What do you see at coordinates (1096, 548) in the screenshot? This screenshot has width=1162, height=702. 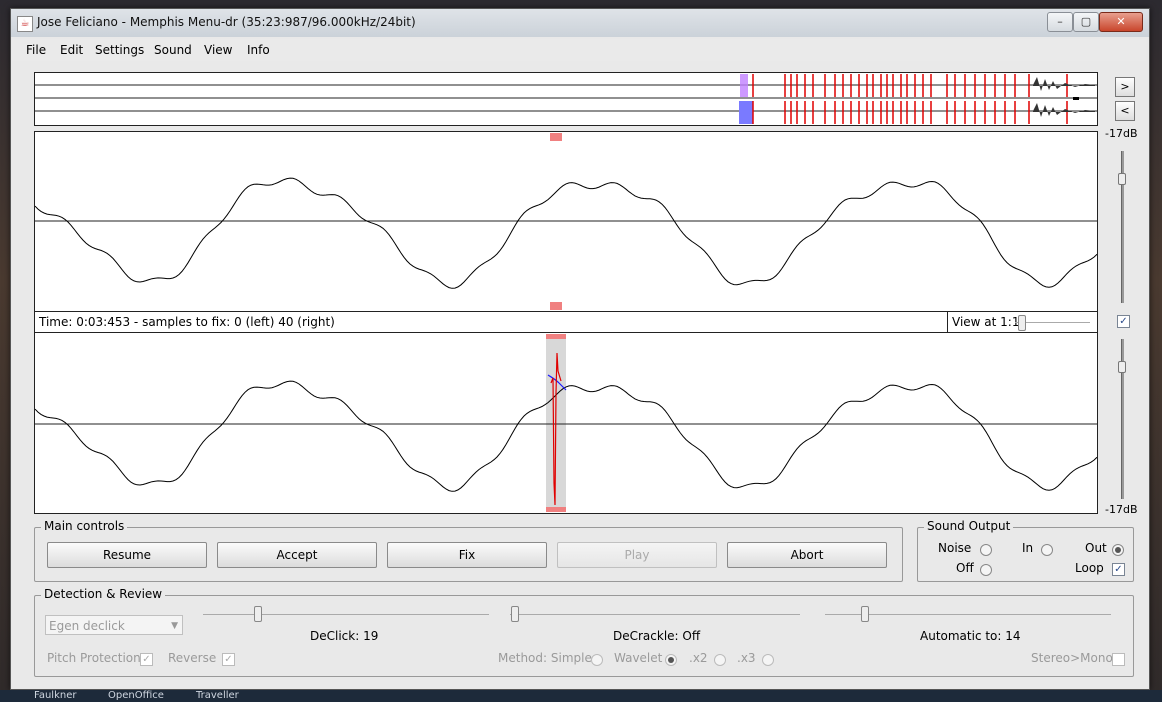 I see `out-label: Out` at bounding box center [1096, 548].